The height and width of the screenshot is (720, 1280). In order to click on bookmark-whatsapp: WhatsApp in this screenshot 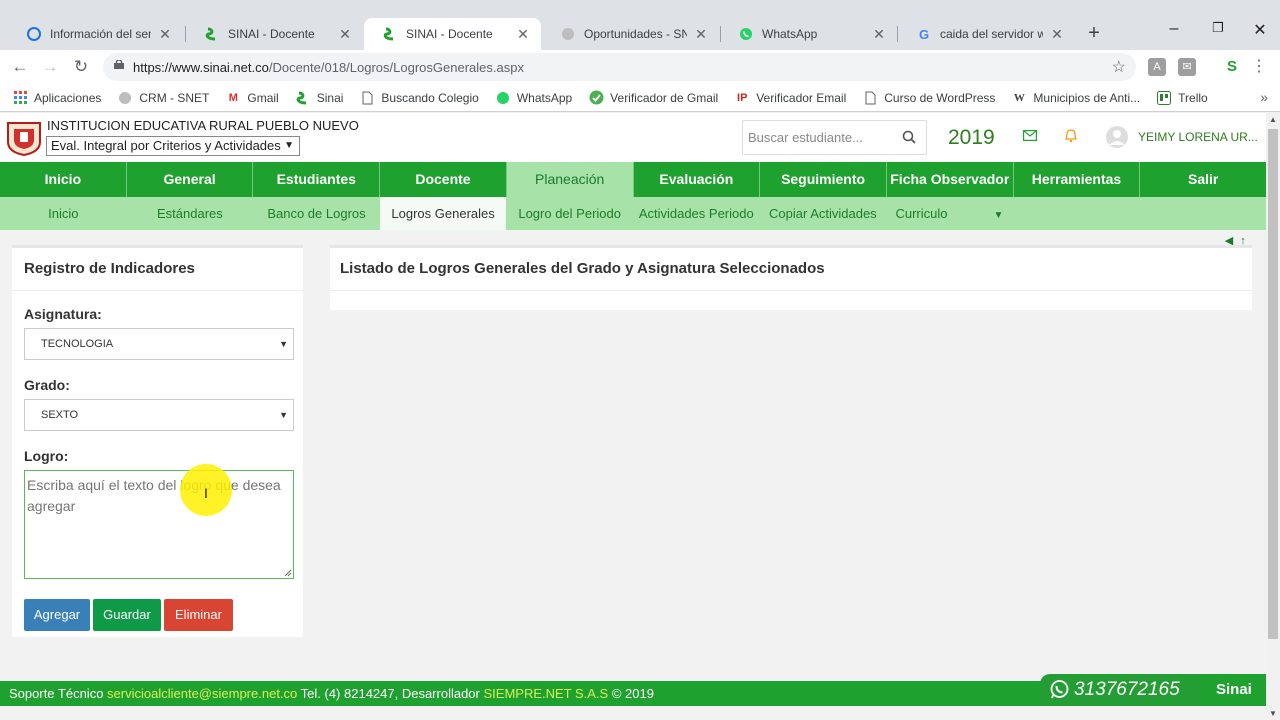, I will do `click(533, 98)`.